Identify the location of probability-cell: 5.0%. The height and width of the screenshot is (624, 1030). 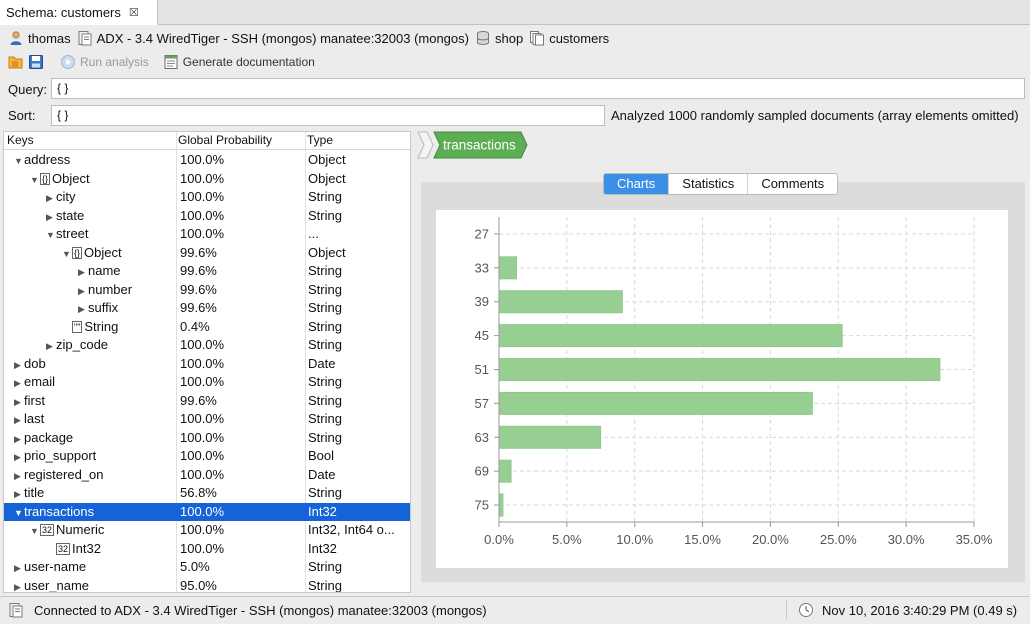
(195, 566).